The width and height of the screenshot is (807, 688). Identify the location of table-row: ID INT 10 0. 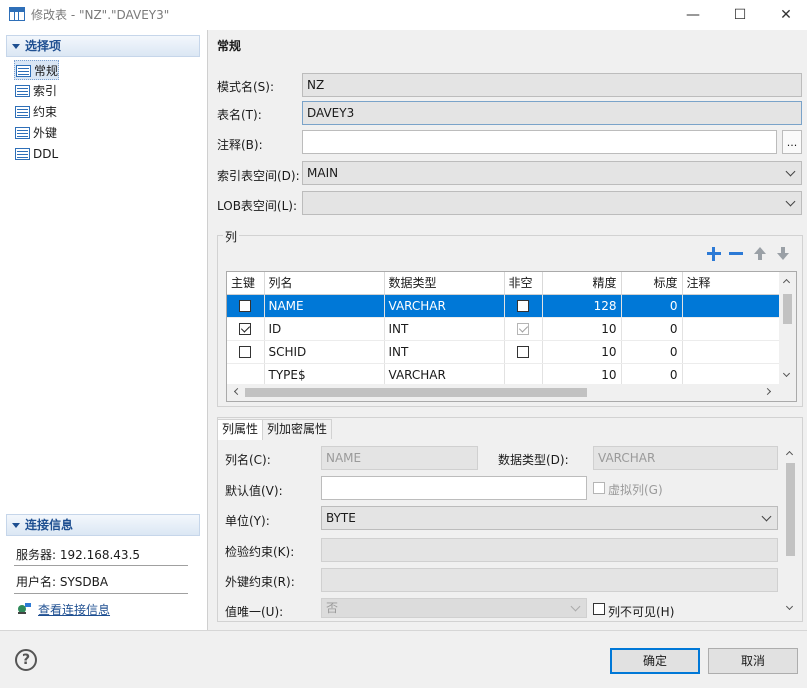
(505, 329).